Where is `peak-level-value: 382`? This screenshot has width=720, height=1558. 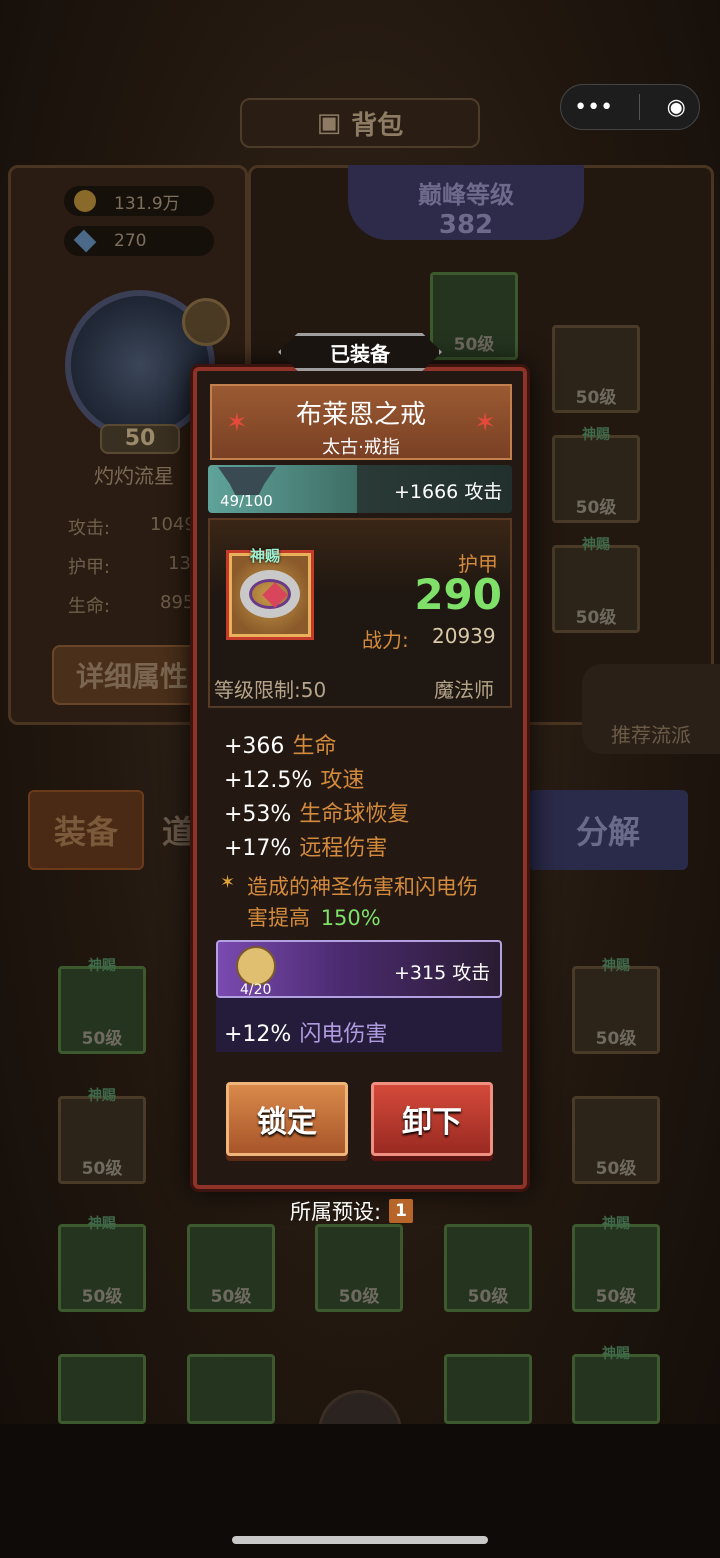 peak-level-value: 382 is located at coordinates (466, 225).